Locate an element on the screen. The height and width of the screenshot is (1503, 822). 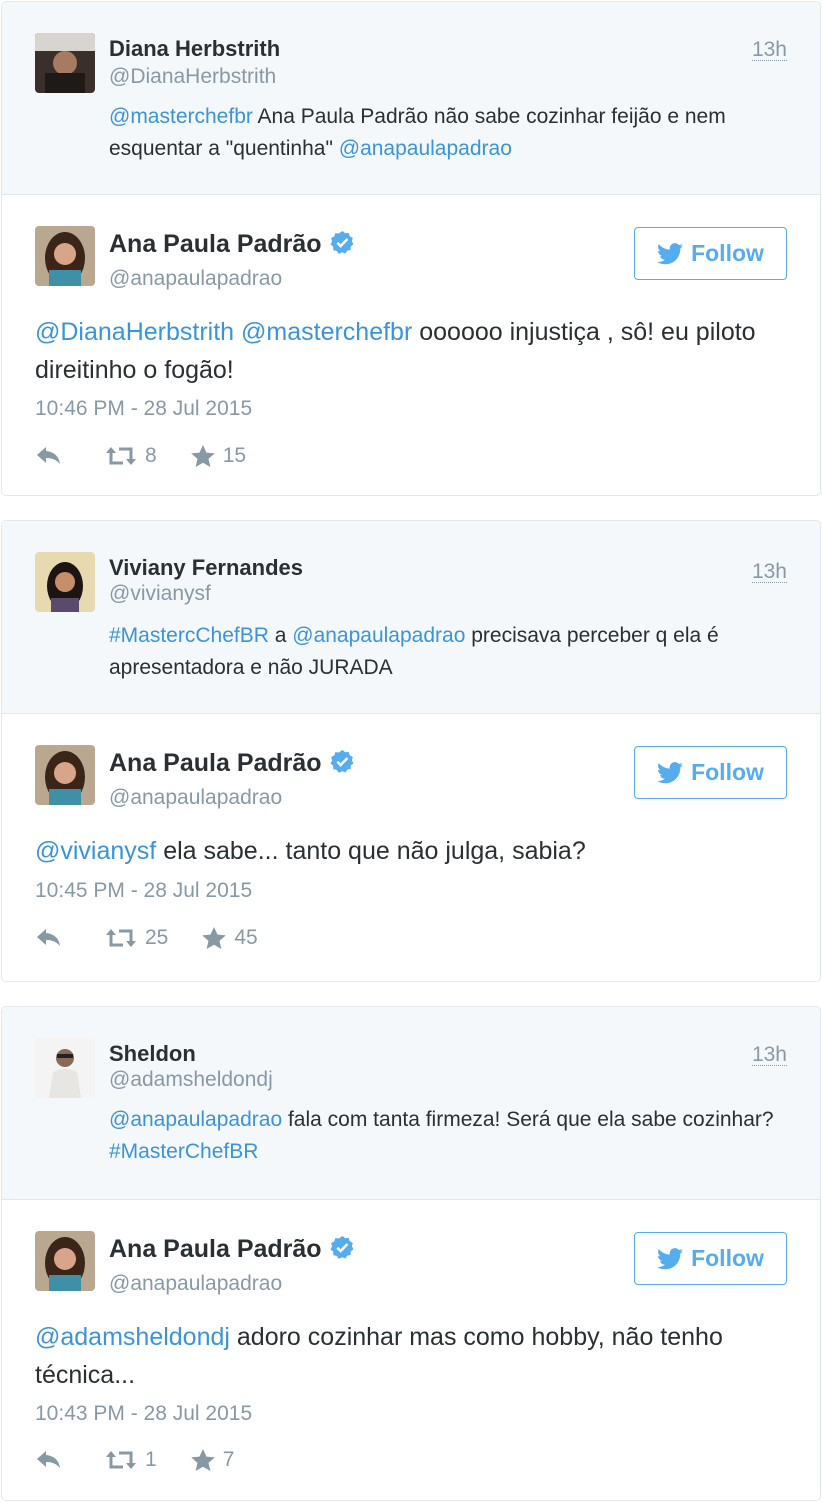
favorite-action: 45 is located at coordinates (230, 938).